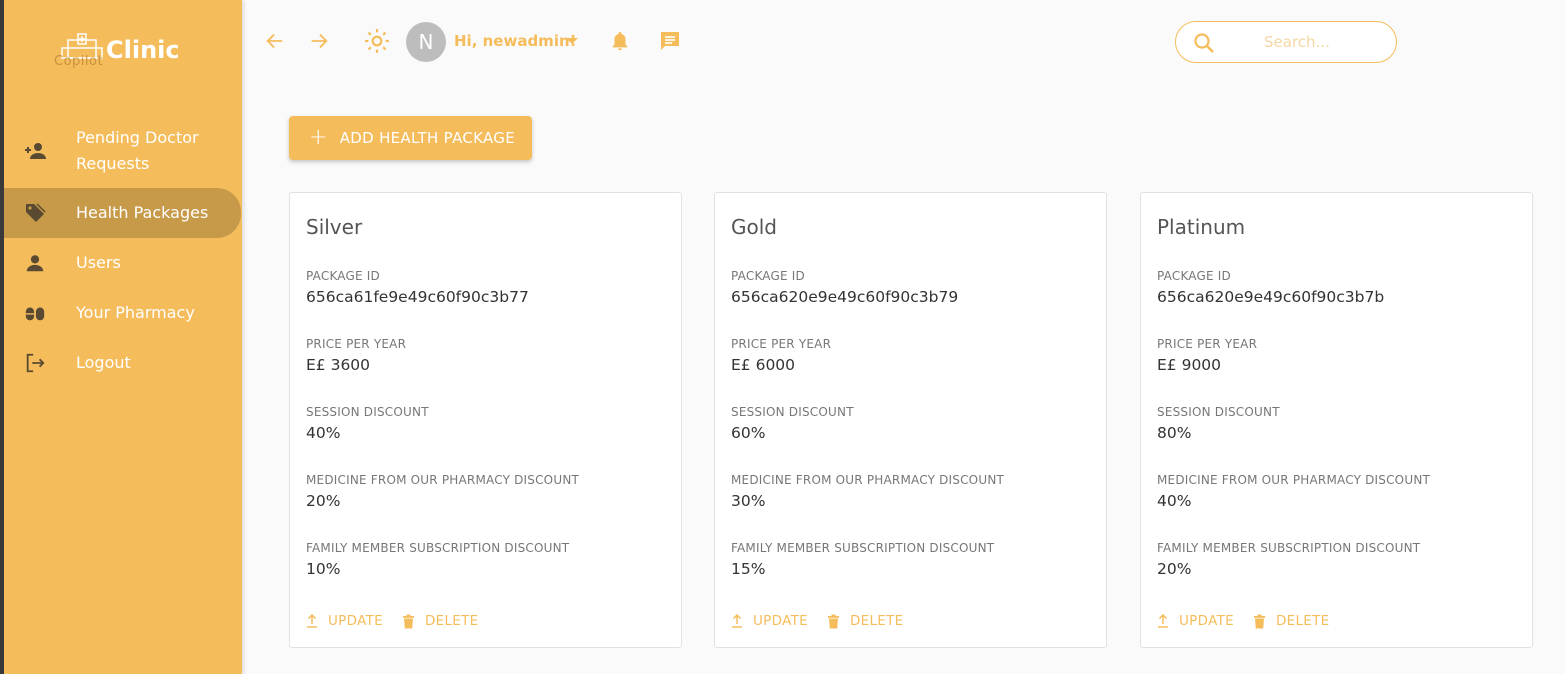  What do you see at coordinates (323, 569) in the screenshot?
I see `field-value: 10%` at bounding box center [323, 569].